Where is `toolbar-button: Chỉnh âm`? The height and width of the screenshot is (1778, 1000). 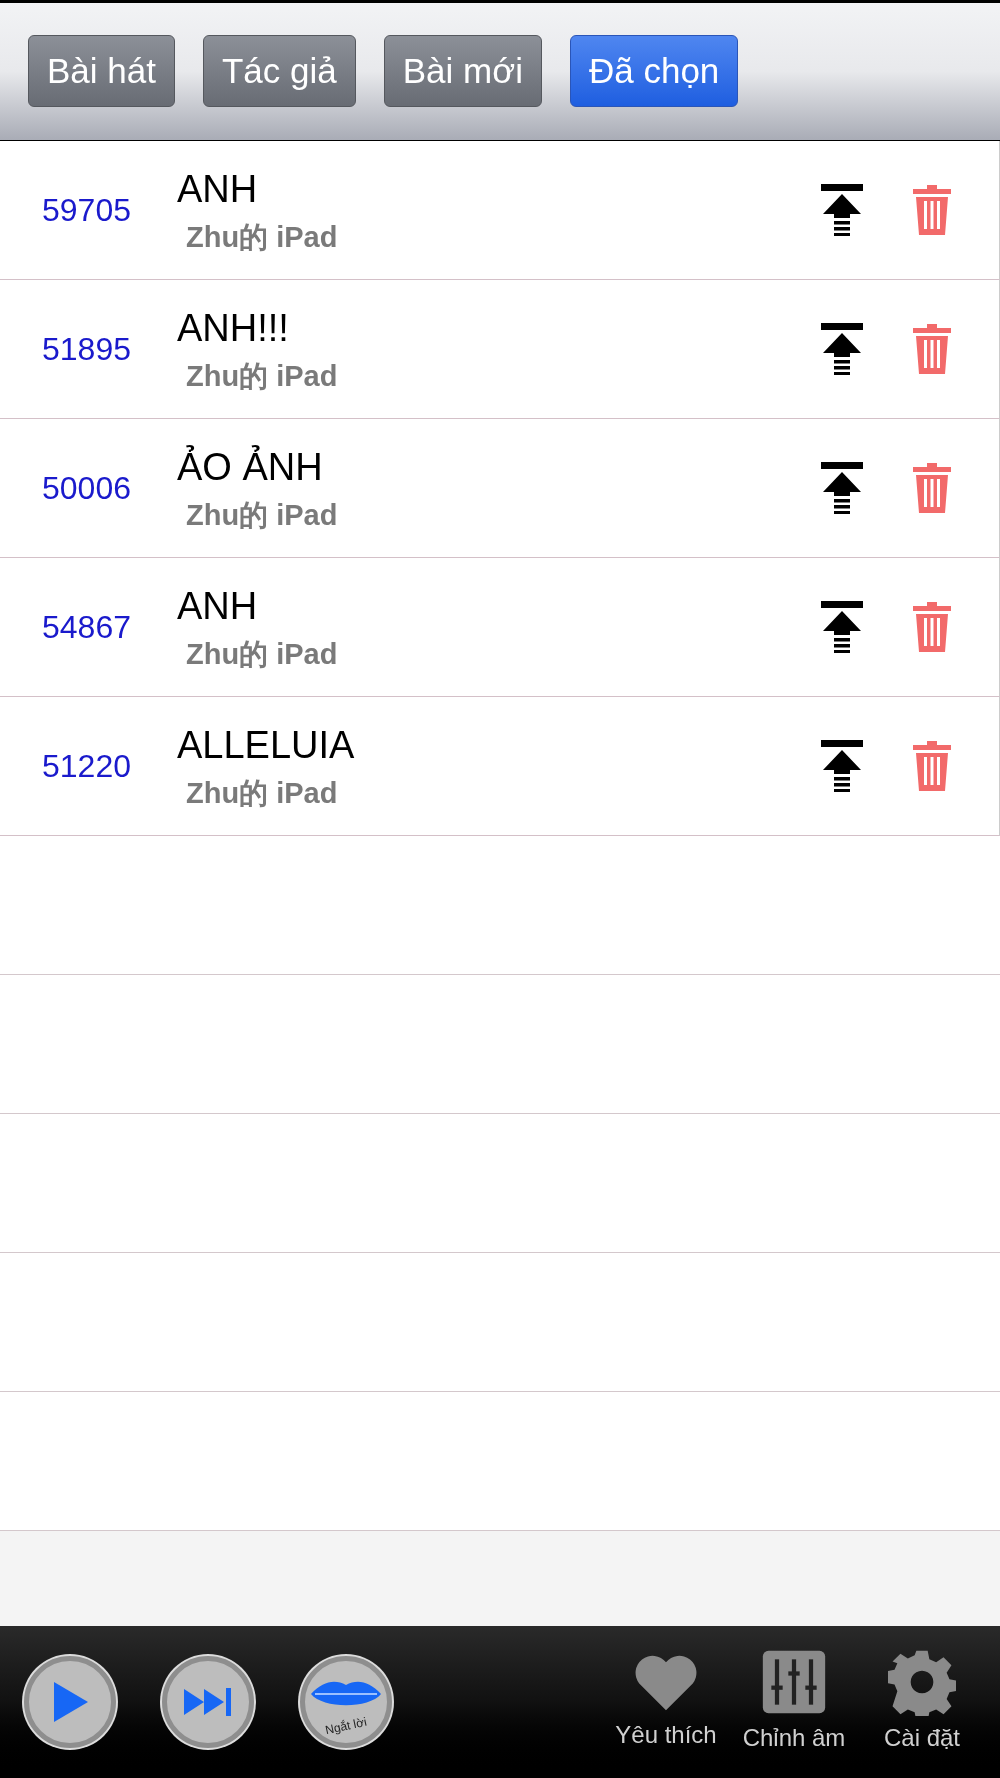
toolbar-button: Chỉnh âm is located at coordinates (794, 1702).